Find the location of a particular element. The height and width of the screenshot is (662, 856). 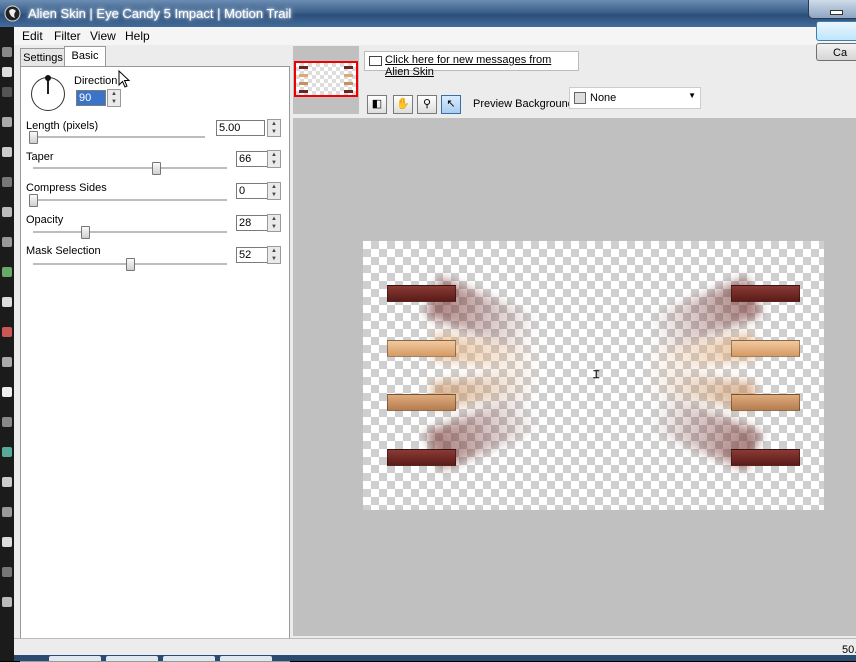

compress-sides-input: 0 is located at coordinates (252, 191).